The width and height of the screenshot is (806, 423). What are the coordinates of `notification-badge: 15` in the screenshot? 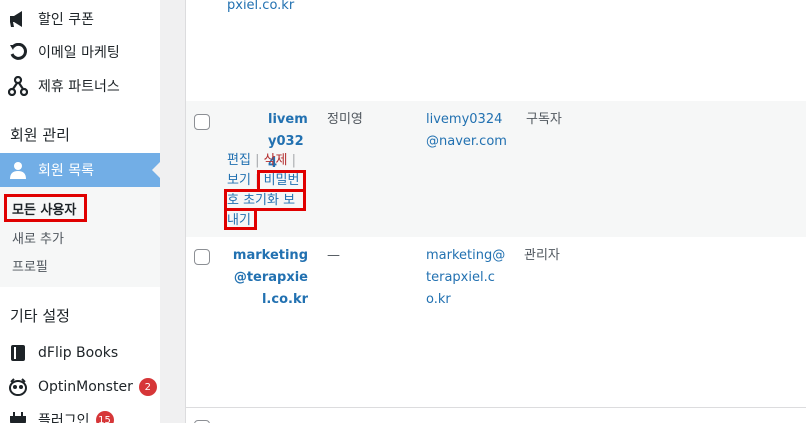 It's located at (104, 417).